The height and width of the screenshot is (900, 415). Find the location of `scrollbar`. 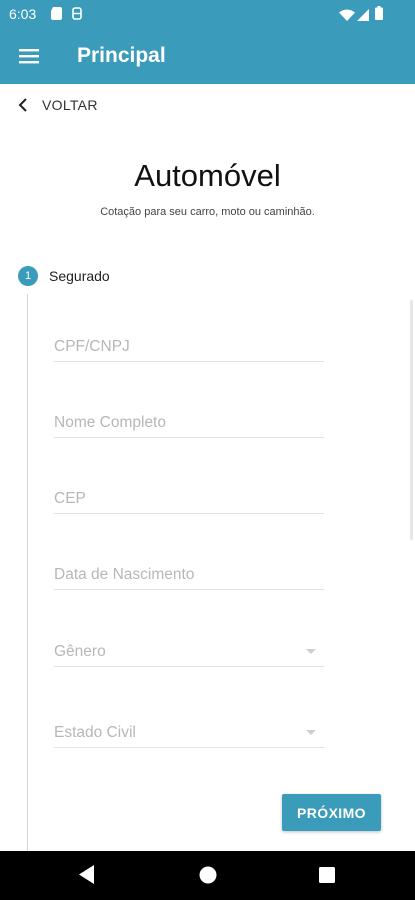

scrollbar is located at coordinates (411, 420).